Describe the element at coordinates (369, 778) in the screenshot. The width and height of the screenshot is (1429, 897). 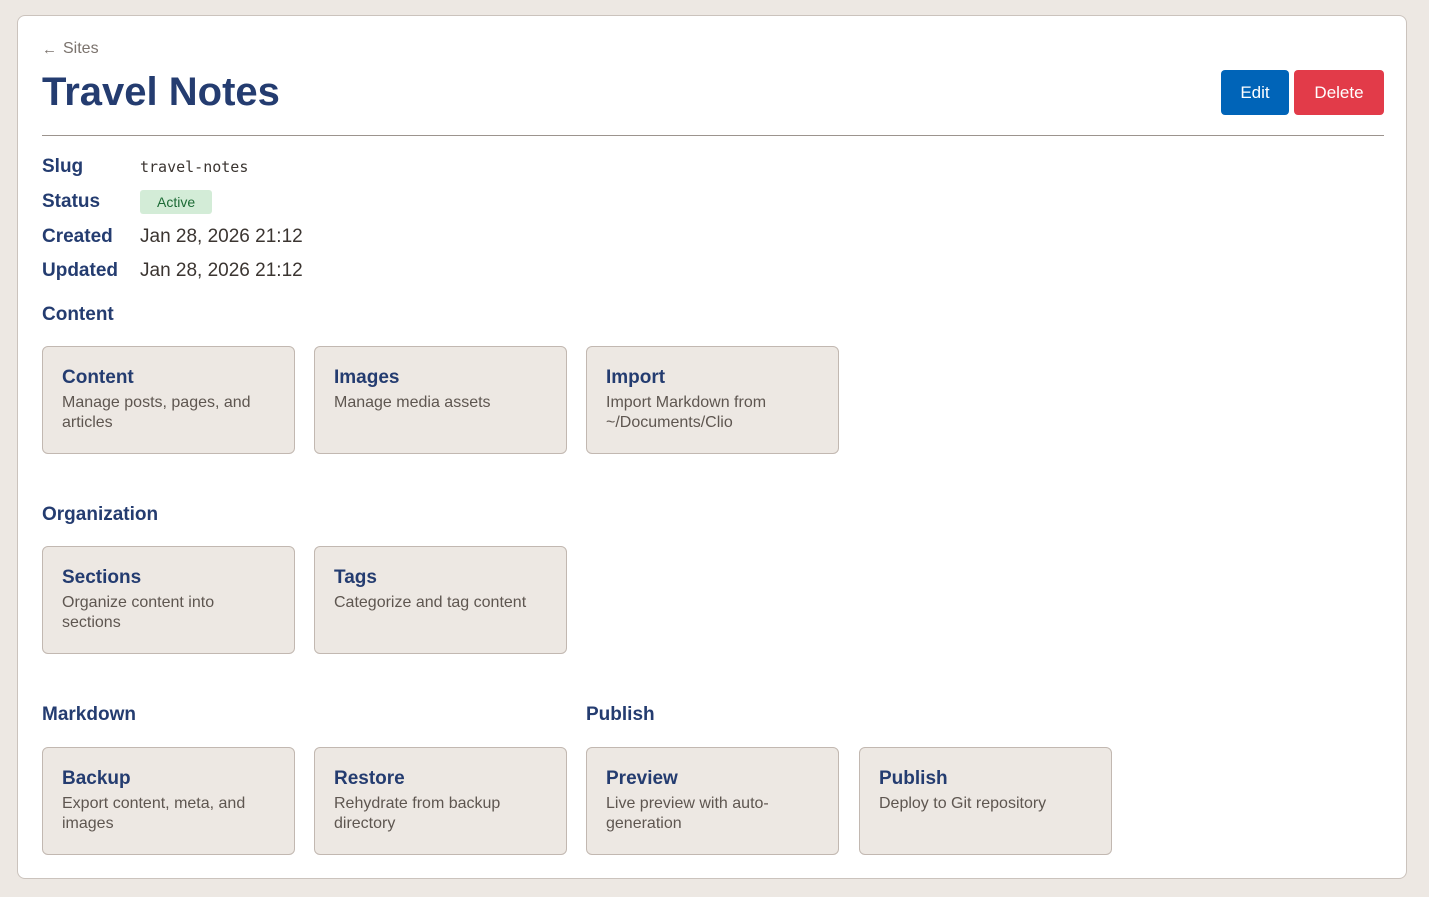
I see `card-title: Restore` at that location.